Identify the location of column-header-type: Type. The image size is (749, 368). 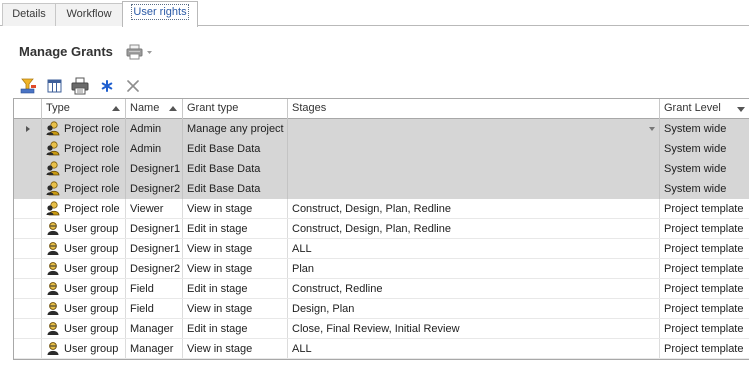
(84, 109).